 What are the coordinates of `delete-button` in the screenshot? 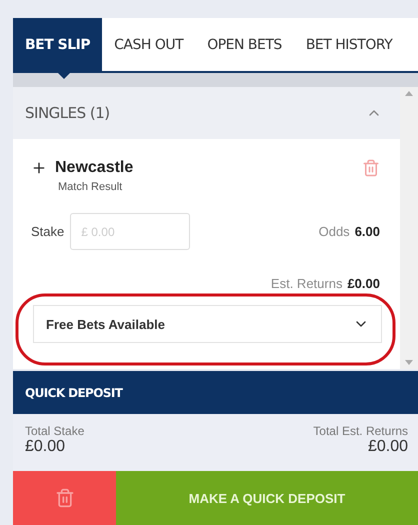 It's located at (64, 498).